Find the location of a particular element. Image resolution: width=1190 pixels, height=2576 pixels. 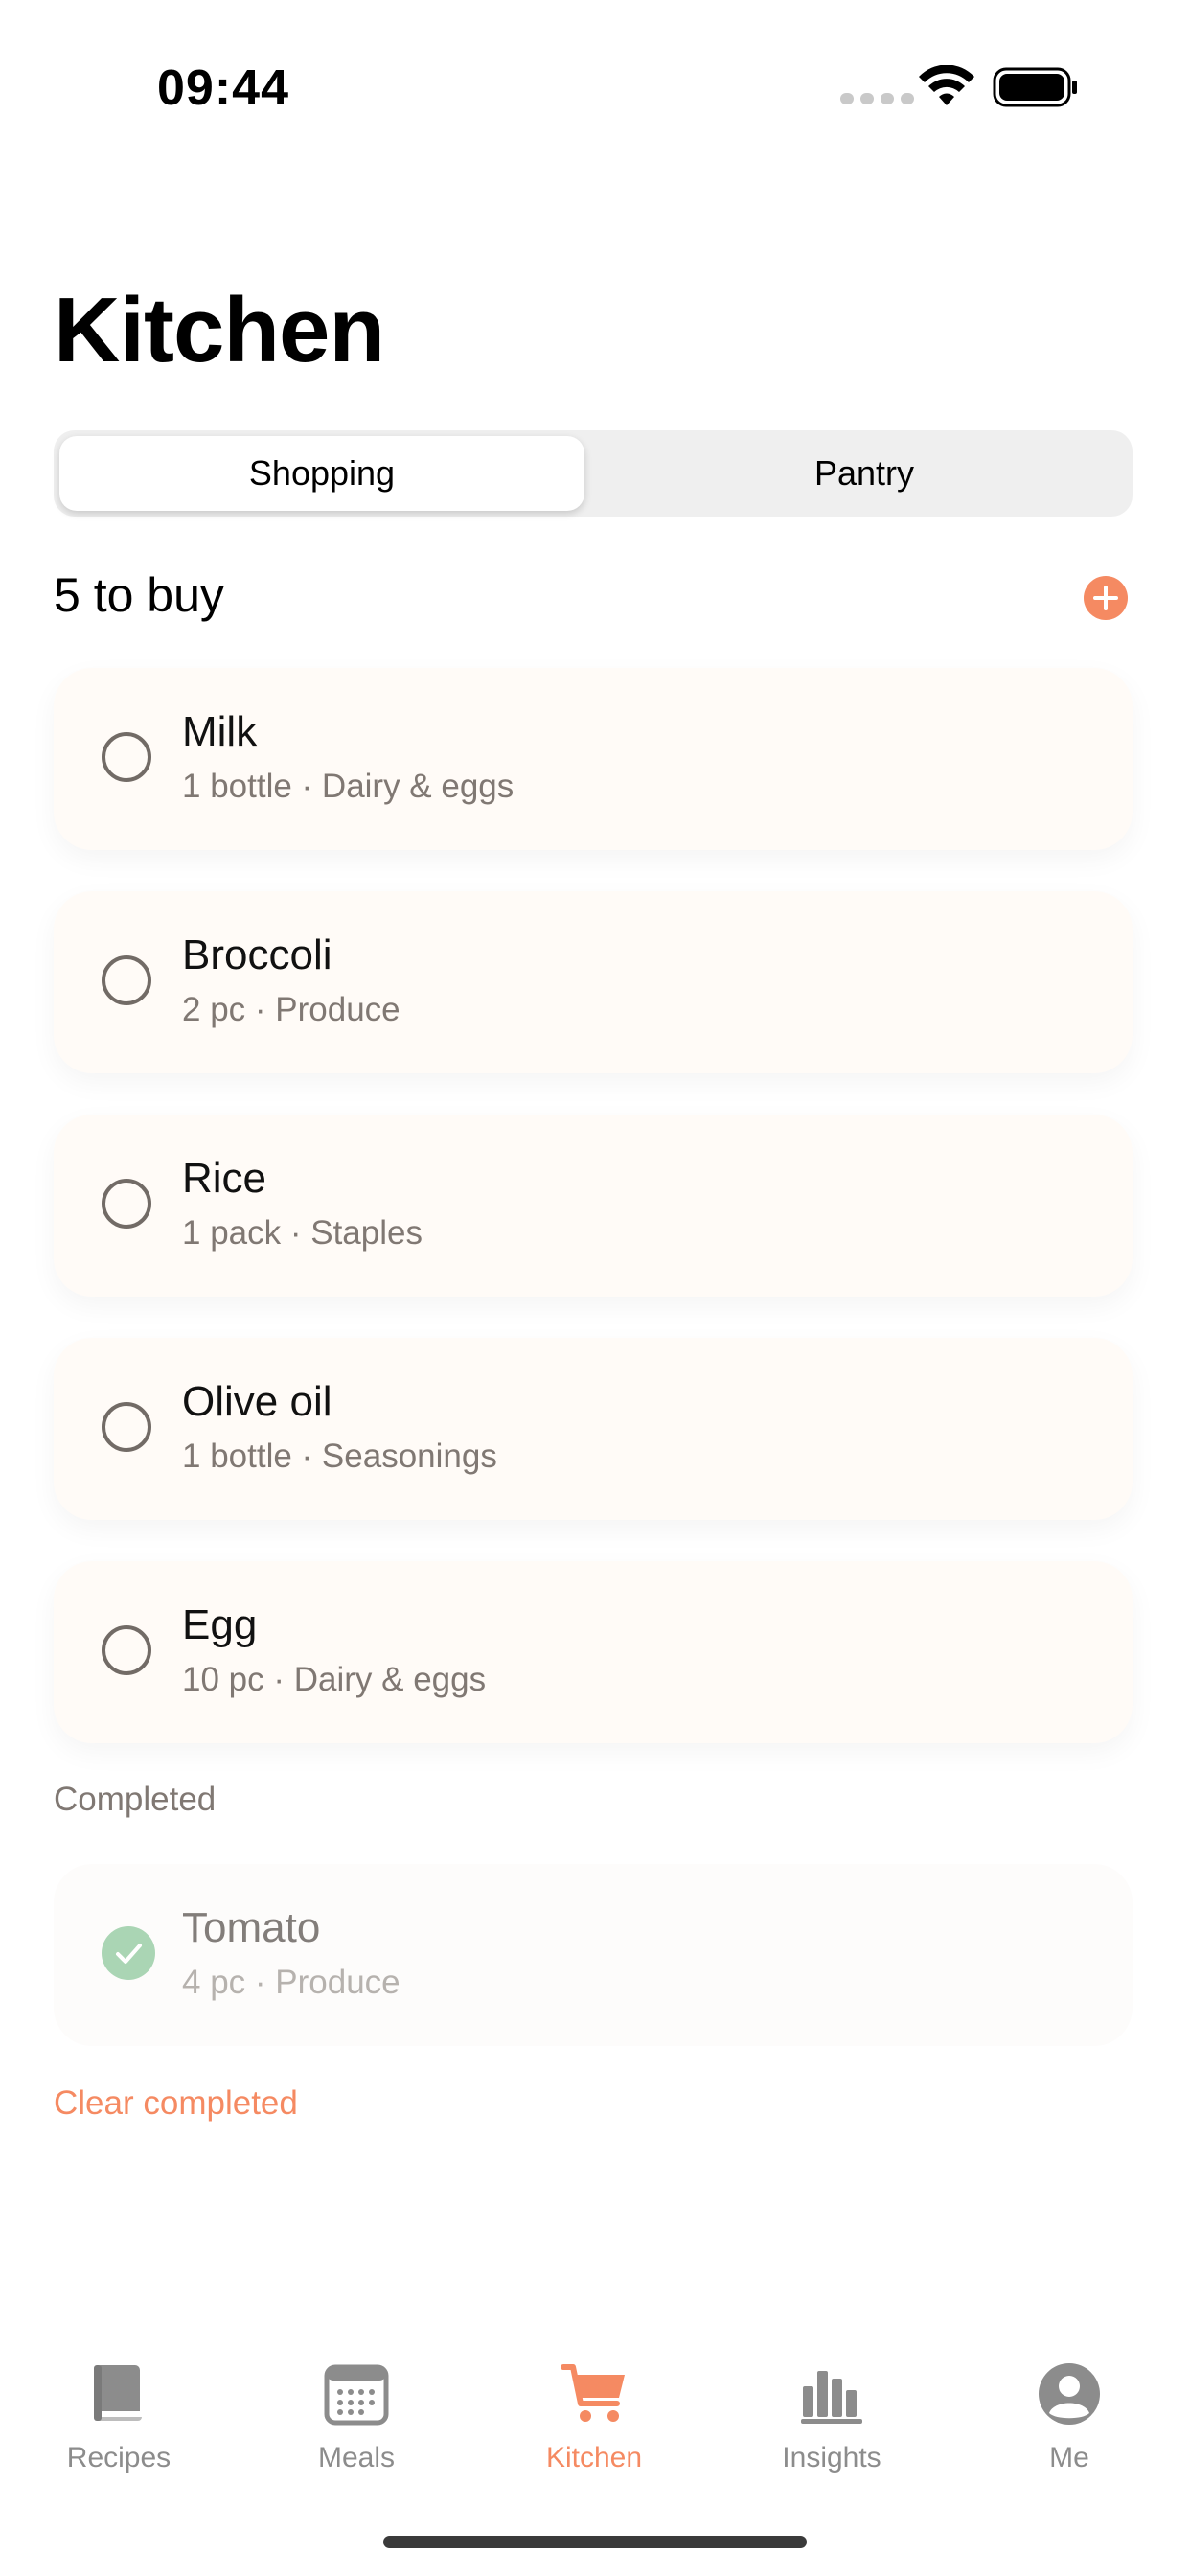

tab-insights: Insights is located at coordinates (832, 2419).